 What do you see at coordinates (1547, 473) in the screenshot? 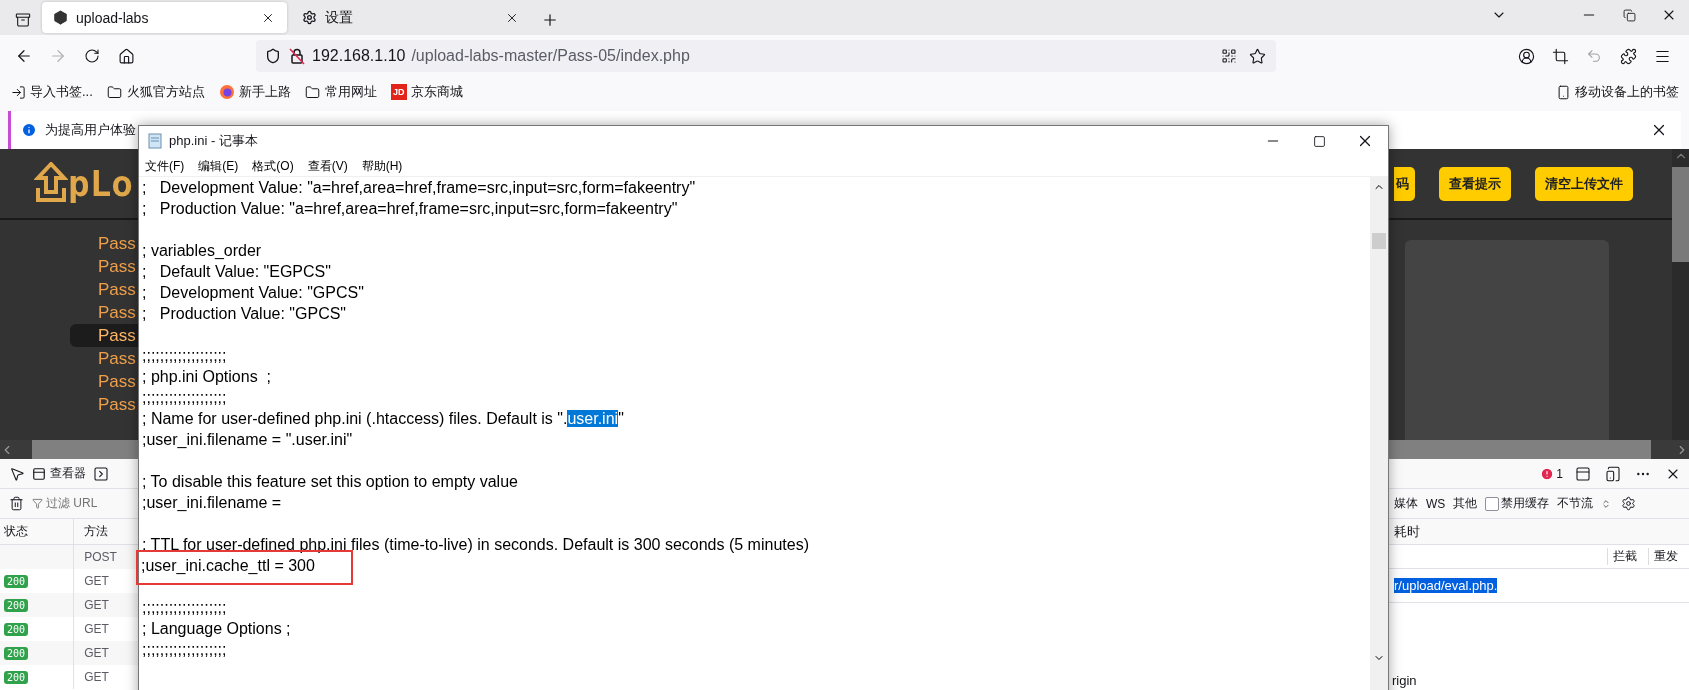
I see `error-icon` at bounding box center [1547, 473].